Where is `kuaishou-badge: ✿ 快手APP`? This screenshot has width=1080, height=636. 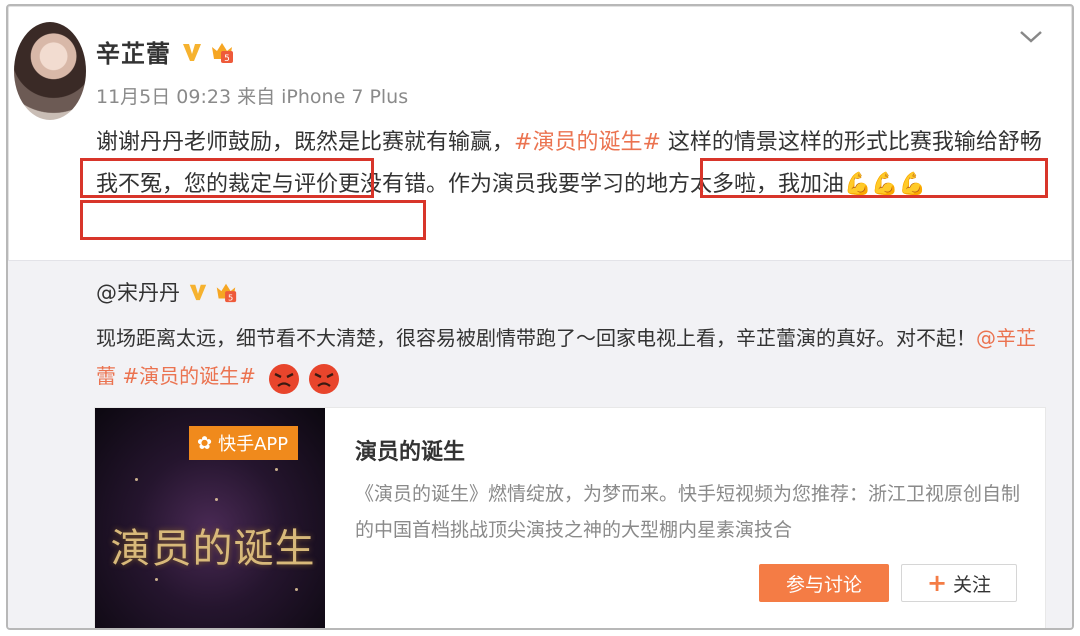 kuaishou-badge: ✿ 快手APP is located at coordinates (244, 443).